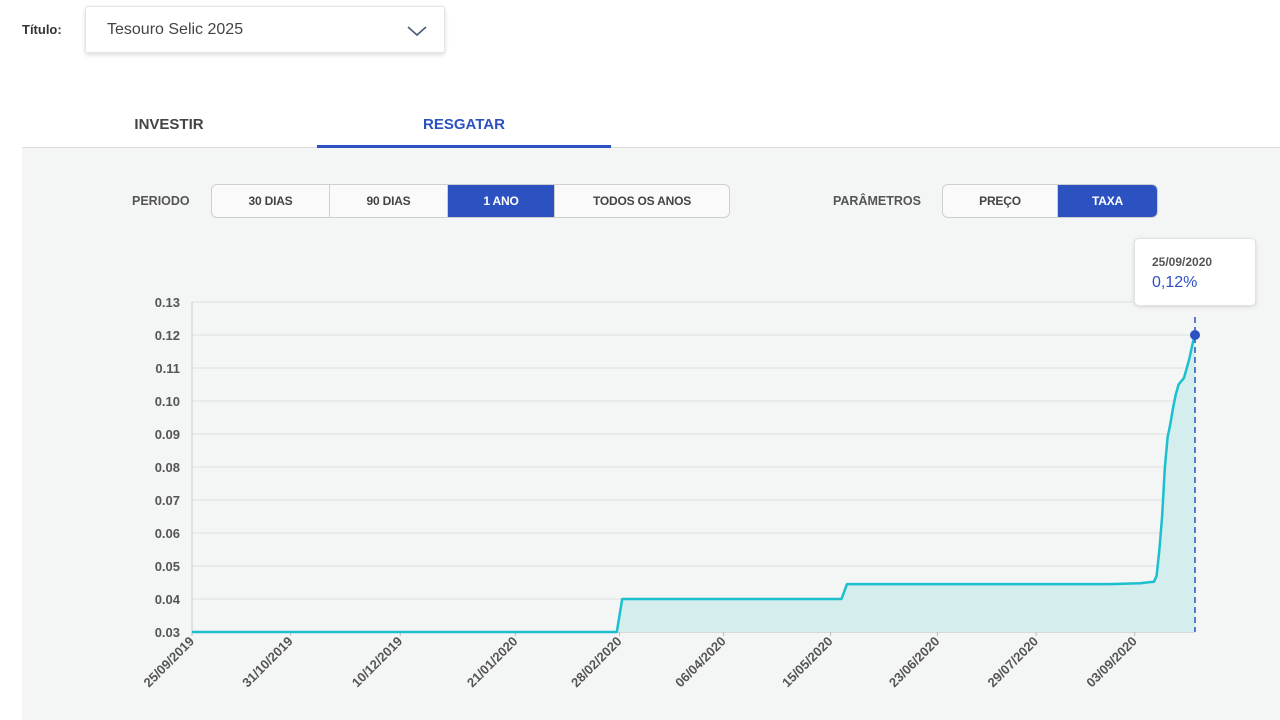 The height and width of the screenshot is (720, 1280). What do you see at coordinates (914, 662) in the screenshot?
I see `x-tick-label: 23/06/2020` at bounding box center [914, 662].